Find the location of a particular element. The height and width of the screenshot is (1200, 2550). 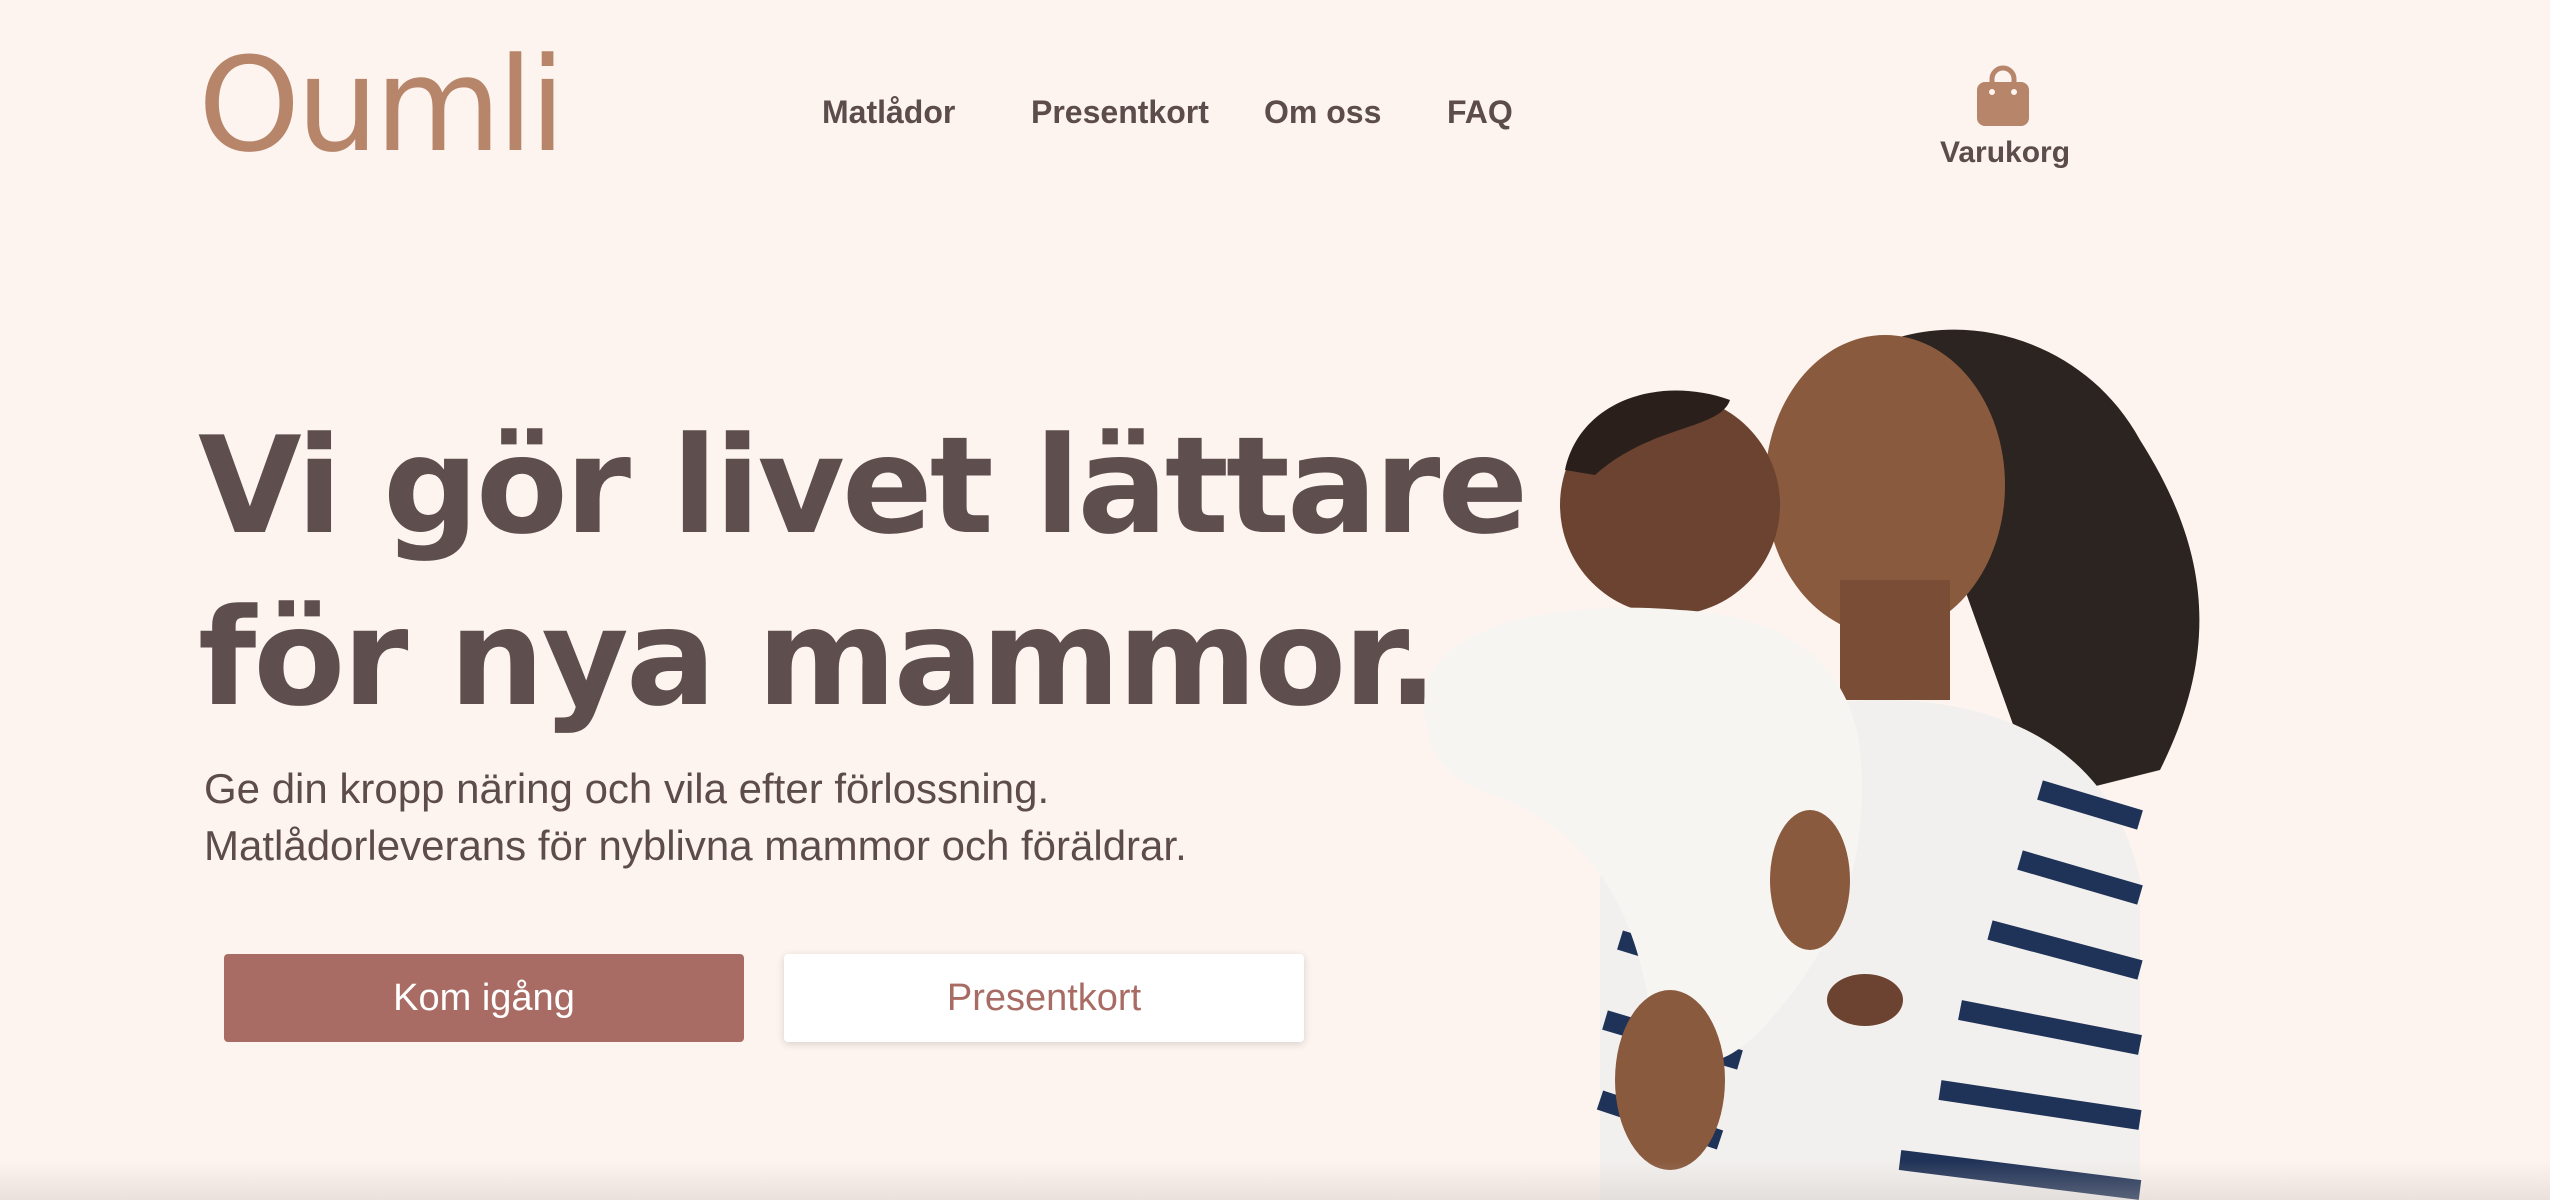

logo: Oumli is located at coordinates (382, 105).